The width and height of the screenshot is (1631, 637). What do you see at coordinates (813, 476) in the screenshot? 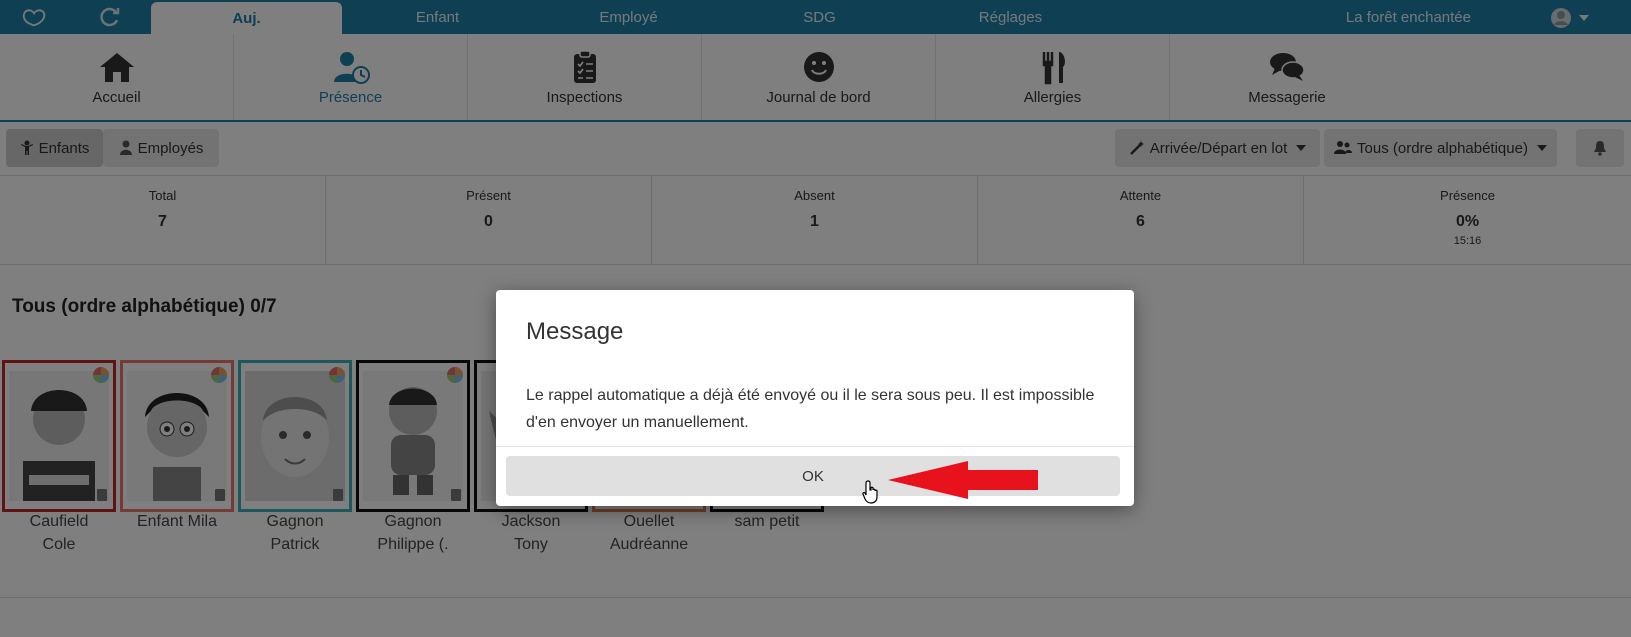
I see `ok-label: OK` at bounding box center [813, 476].